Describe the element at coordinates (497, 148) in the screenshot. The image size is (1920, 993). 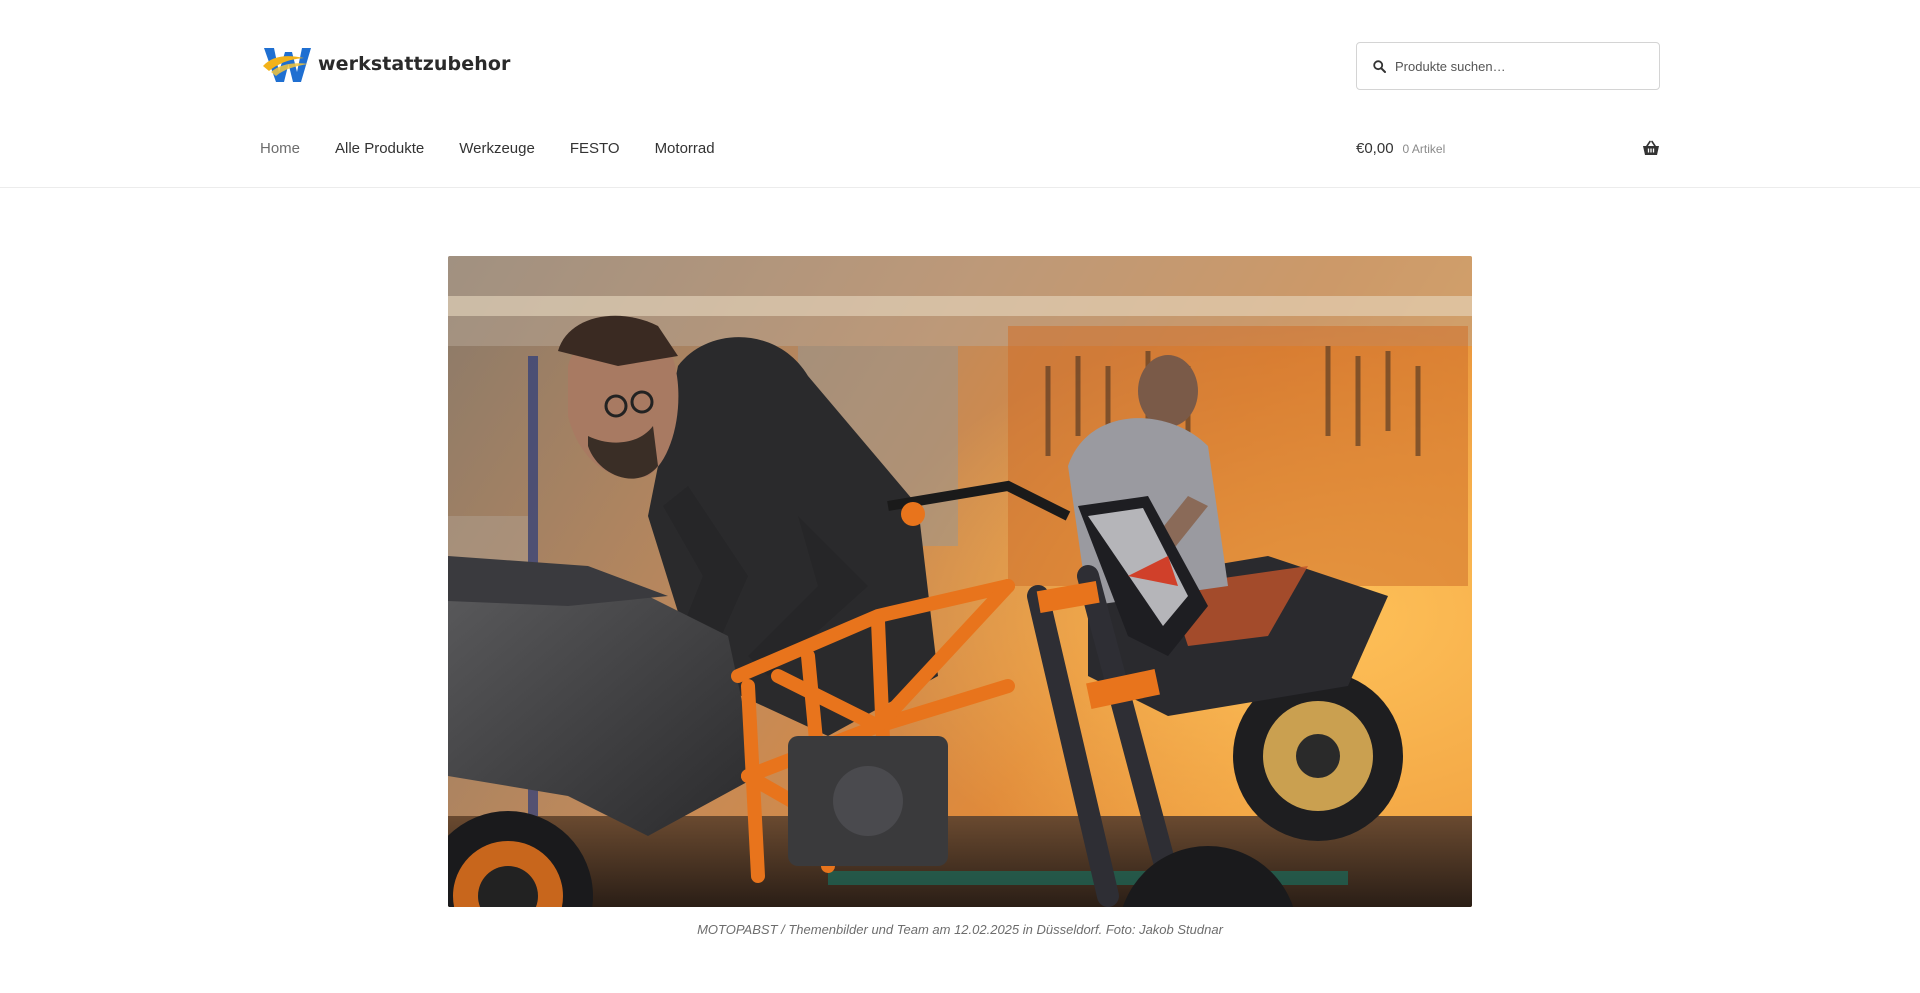
I see `nav-item-werkzeuge: Werkzeuge` at that location.